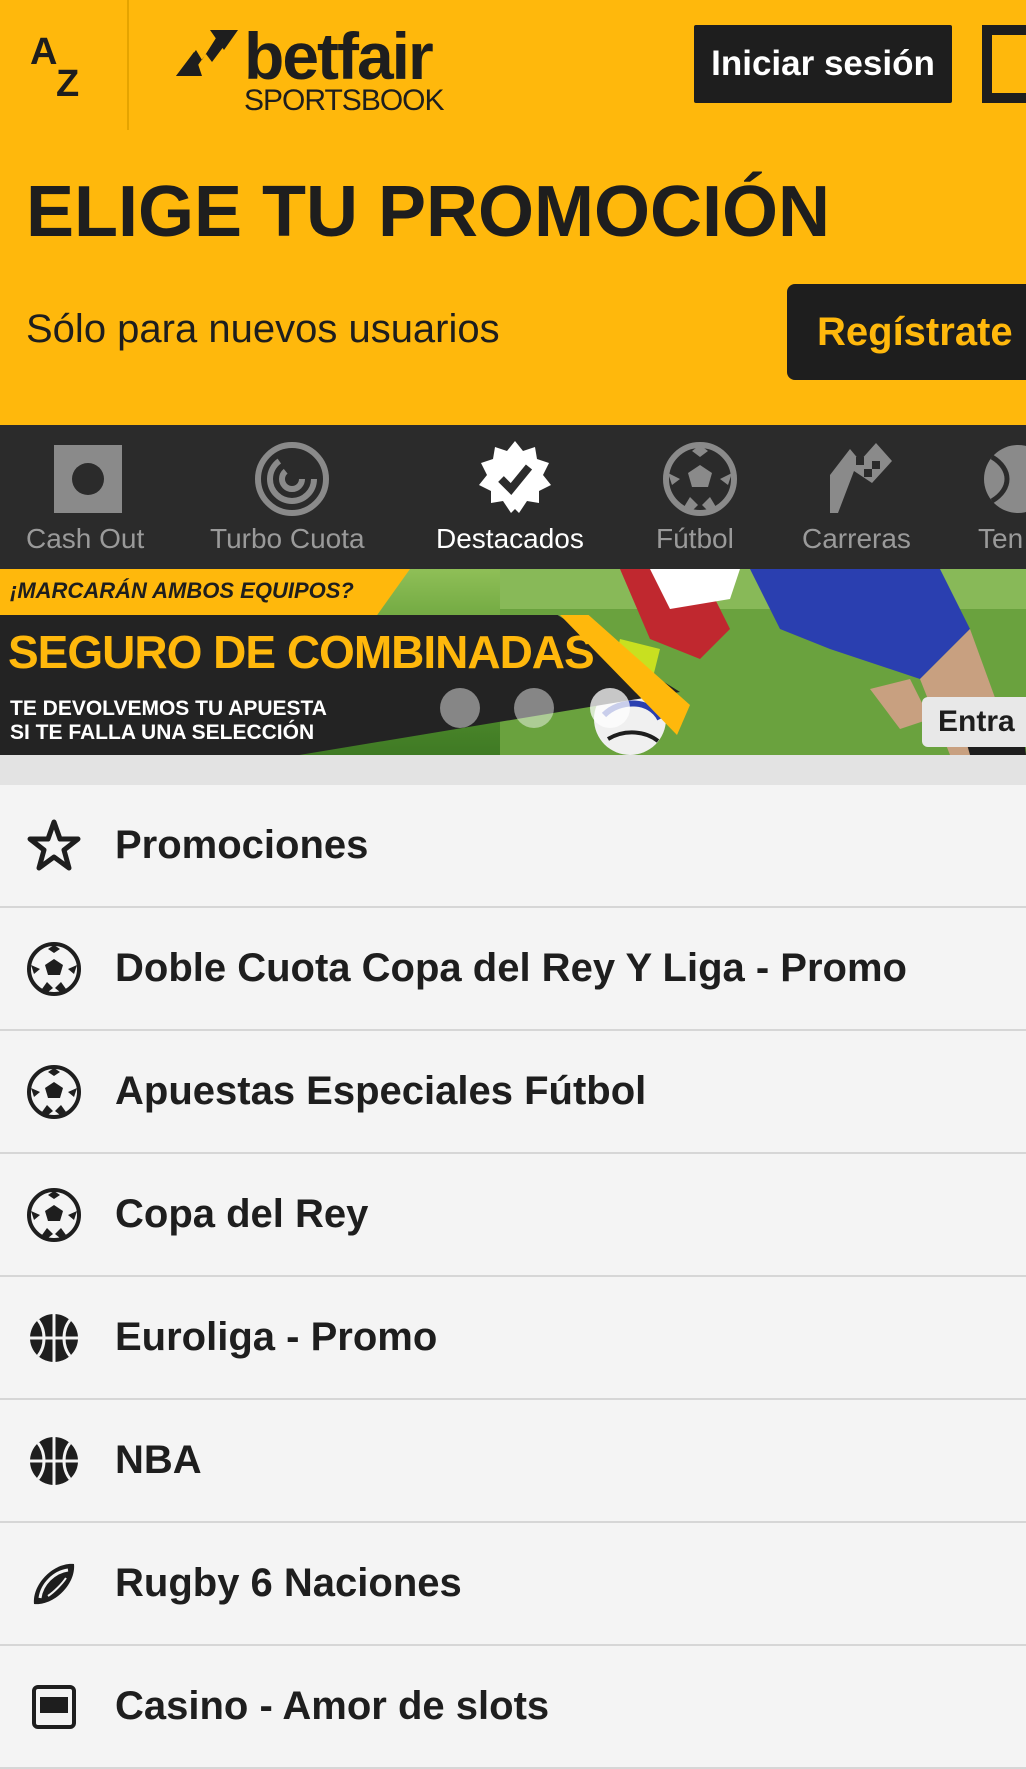 This screenshot has width=1026, height=1769. Describe the element at coordinates (292, 479) in the screenshot. I see `turbo-icon` at that location.